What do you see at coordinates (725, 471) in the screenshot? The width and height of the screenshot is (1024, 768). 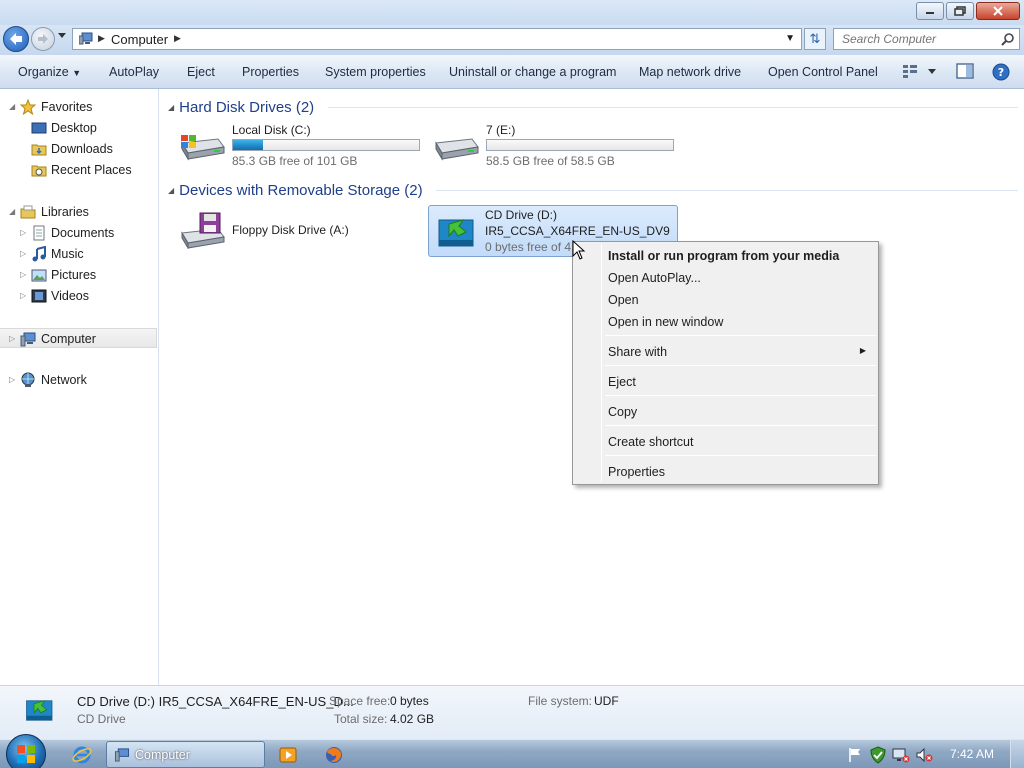 I see `menu-item-properties: Properties` at bounding box center [725, 471].